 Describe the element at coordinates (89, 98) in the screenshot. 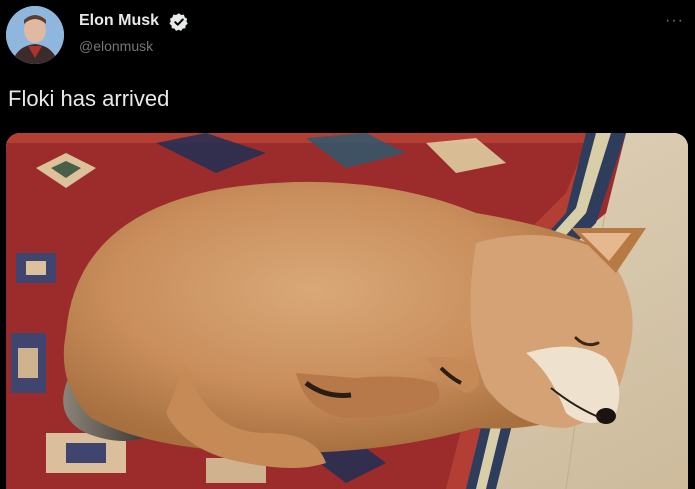

I see `tweet-text: Floki has arrived` at that location.